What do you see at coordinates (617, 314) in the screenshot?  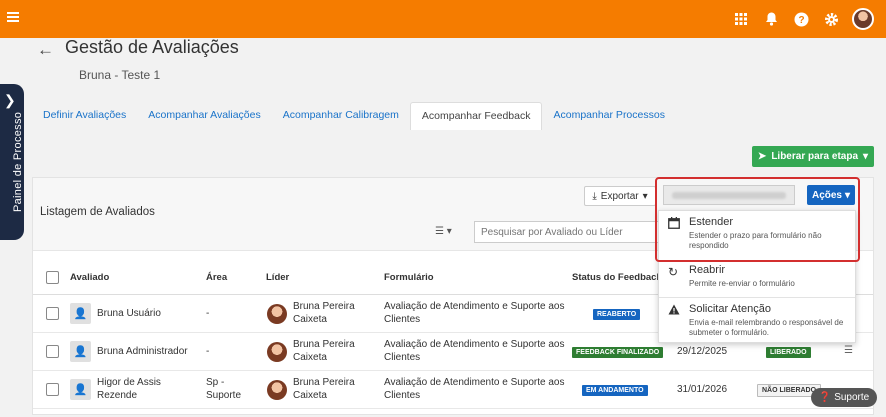 I see `status-badge: REABERTO` at bounding box center [617, 314].